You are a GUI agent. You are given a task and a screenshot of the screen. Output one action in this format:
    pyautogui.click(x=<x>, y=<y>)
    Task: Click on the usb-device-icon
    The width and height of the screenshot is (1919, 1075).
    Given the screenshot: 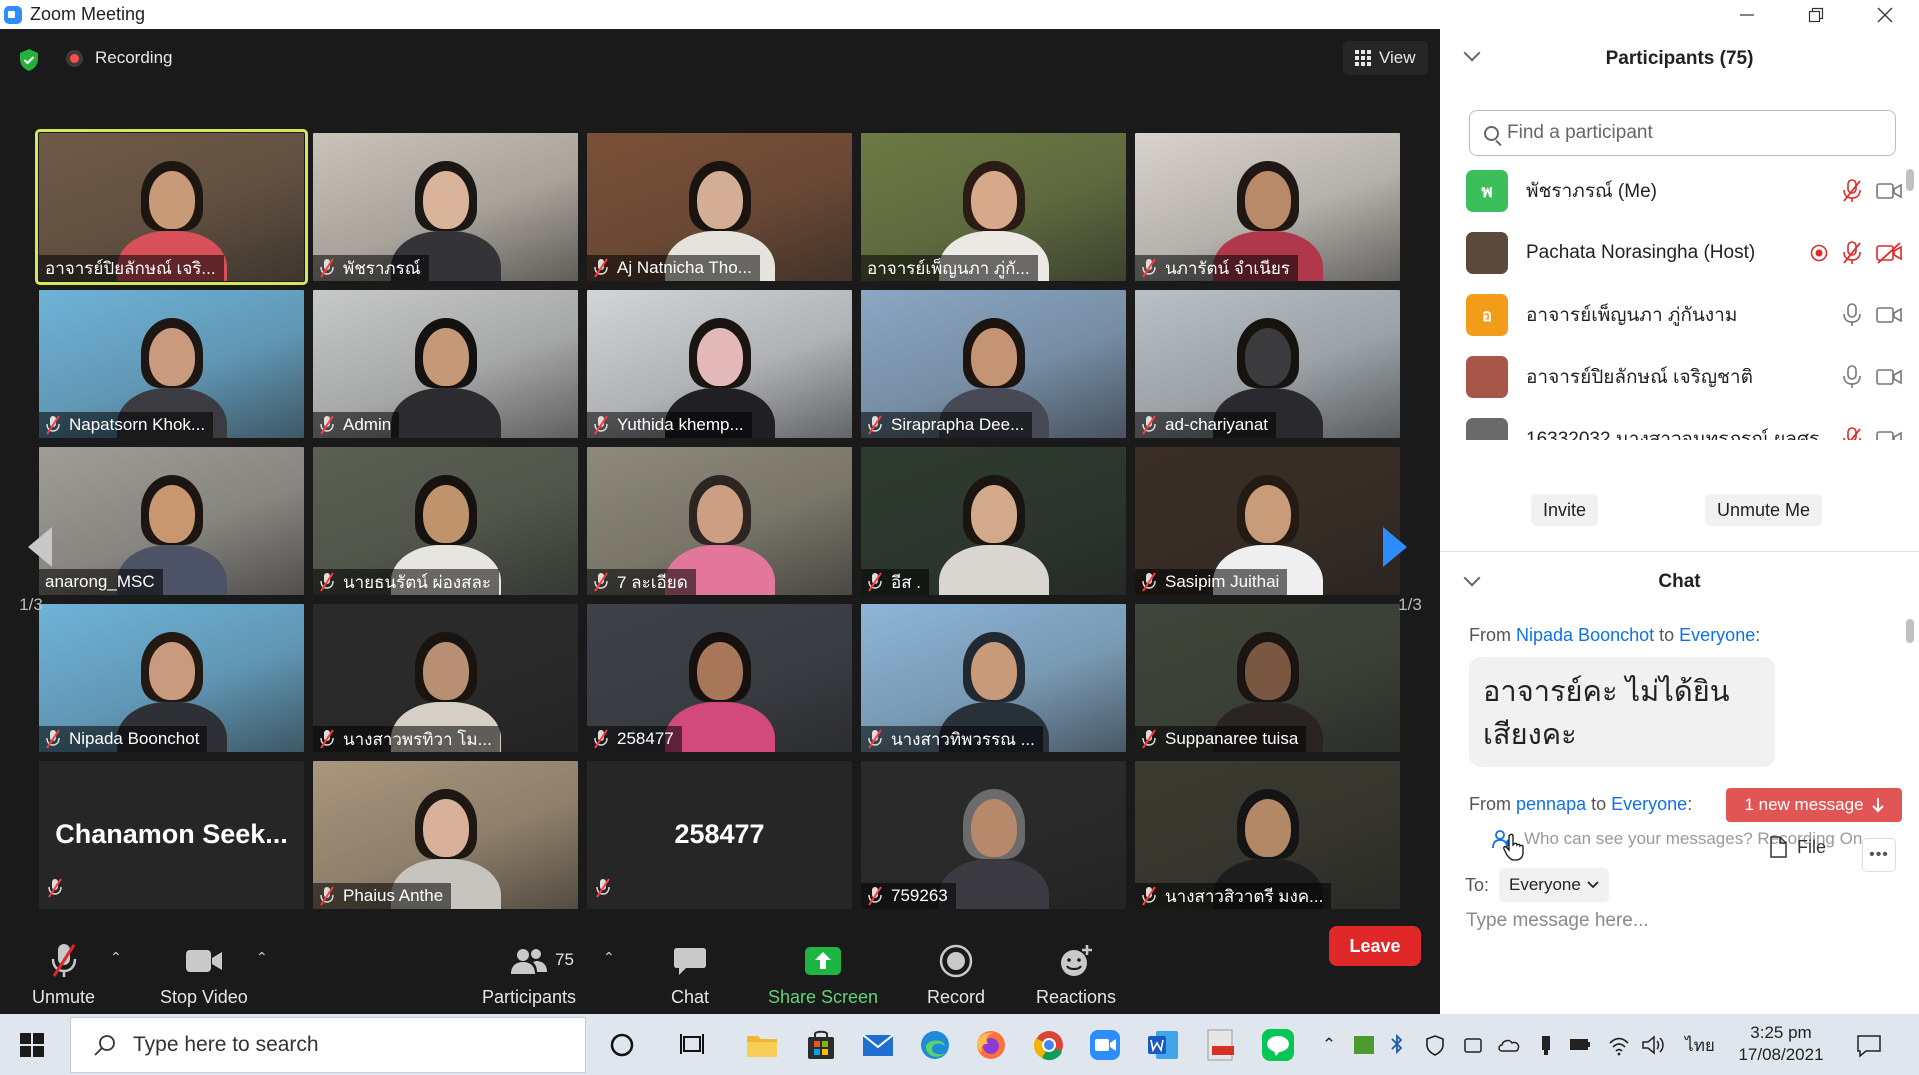 What is the action you would take?
    pyautogui.click(x=1546, y=1045)
    